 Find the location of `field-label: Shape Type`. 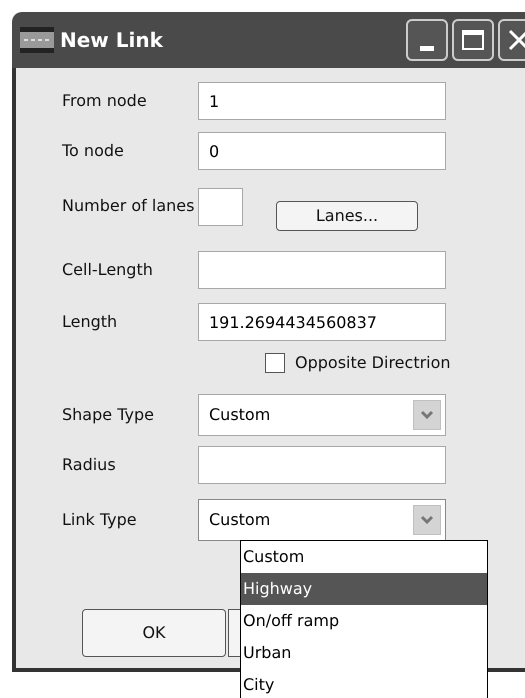

field-label: Shape Type is located at coordinates (108, 415).